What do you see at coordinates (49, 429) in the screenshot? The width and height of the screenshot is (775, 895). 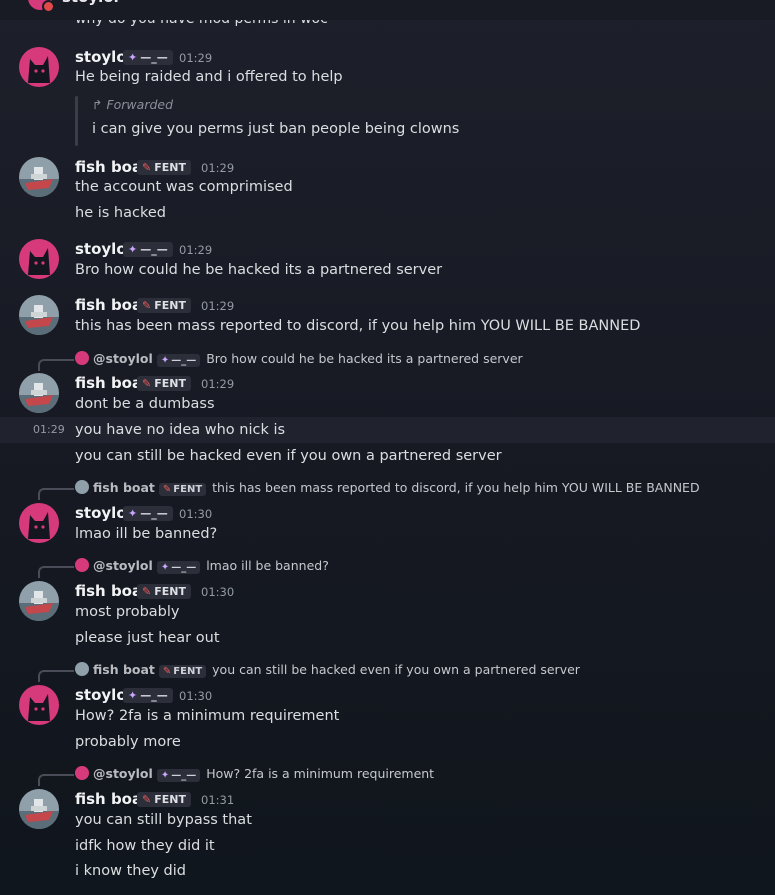 I see `hover-timestamp: 01:29` at bounding box center [49, 429].